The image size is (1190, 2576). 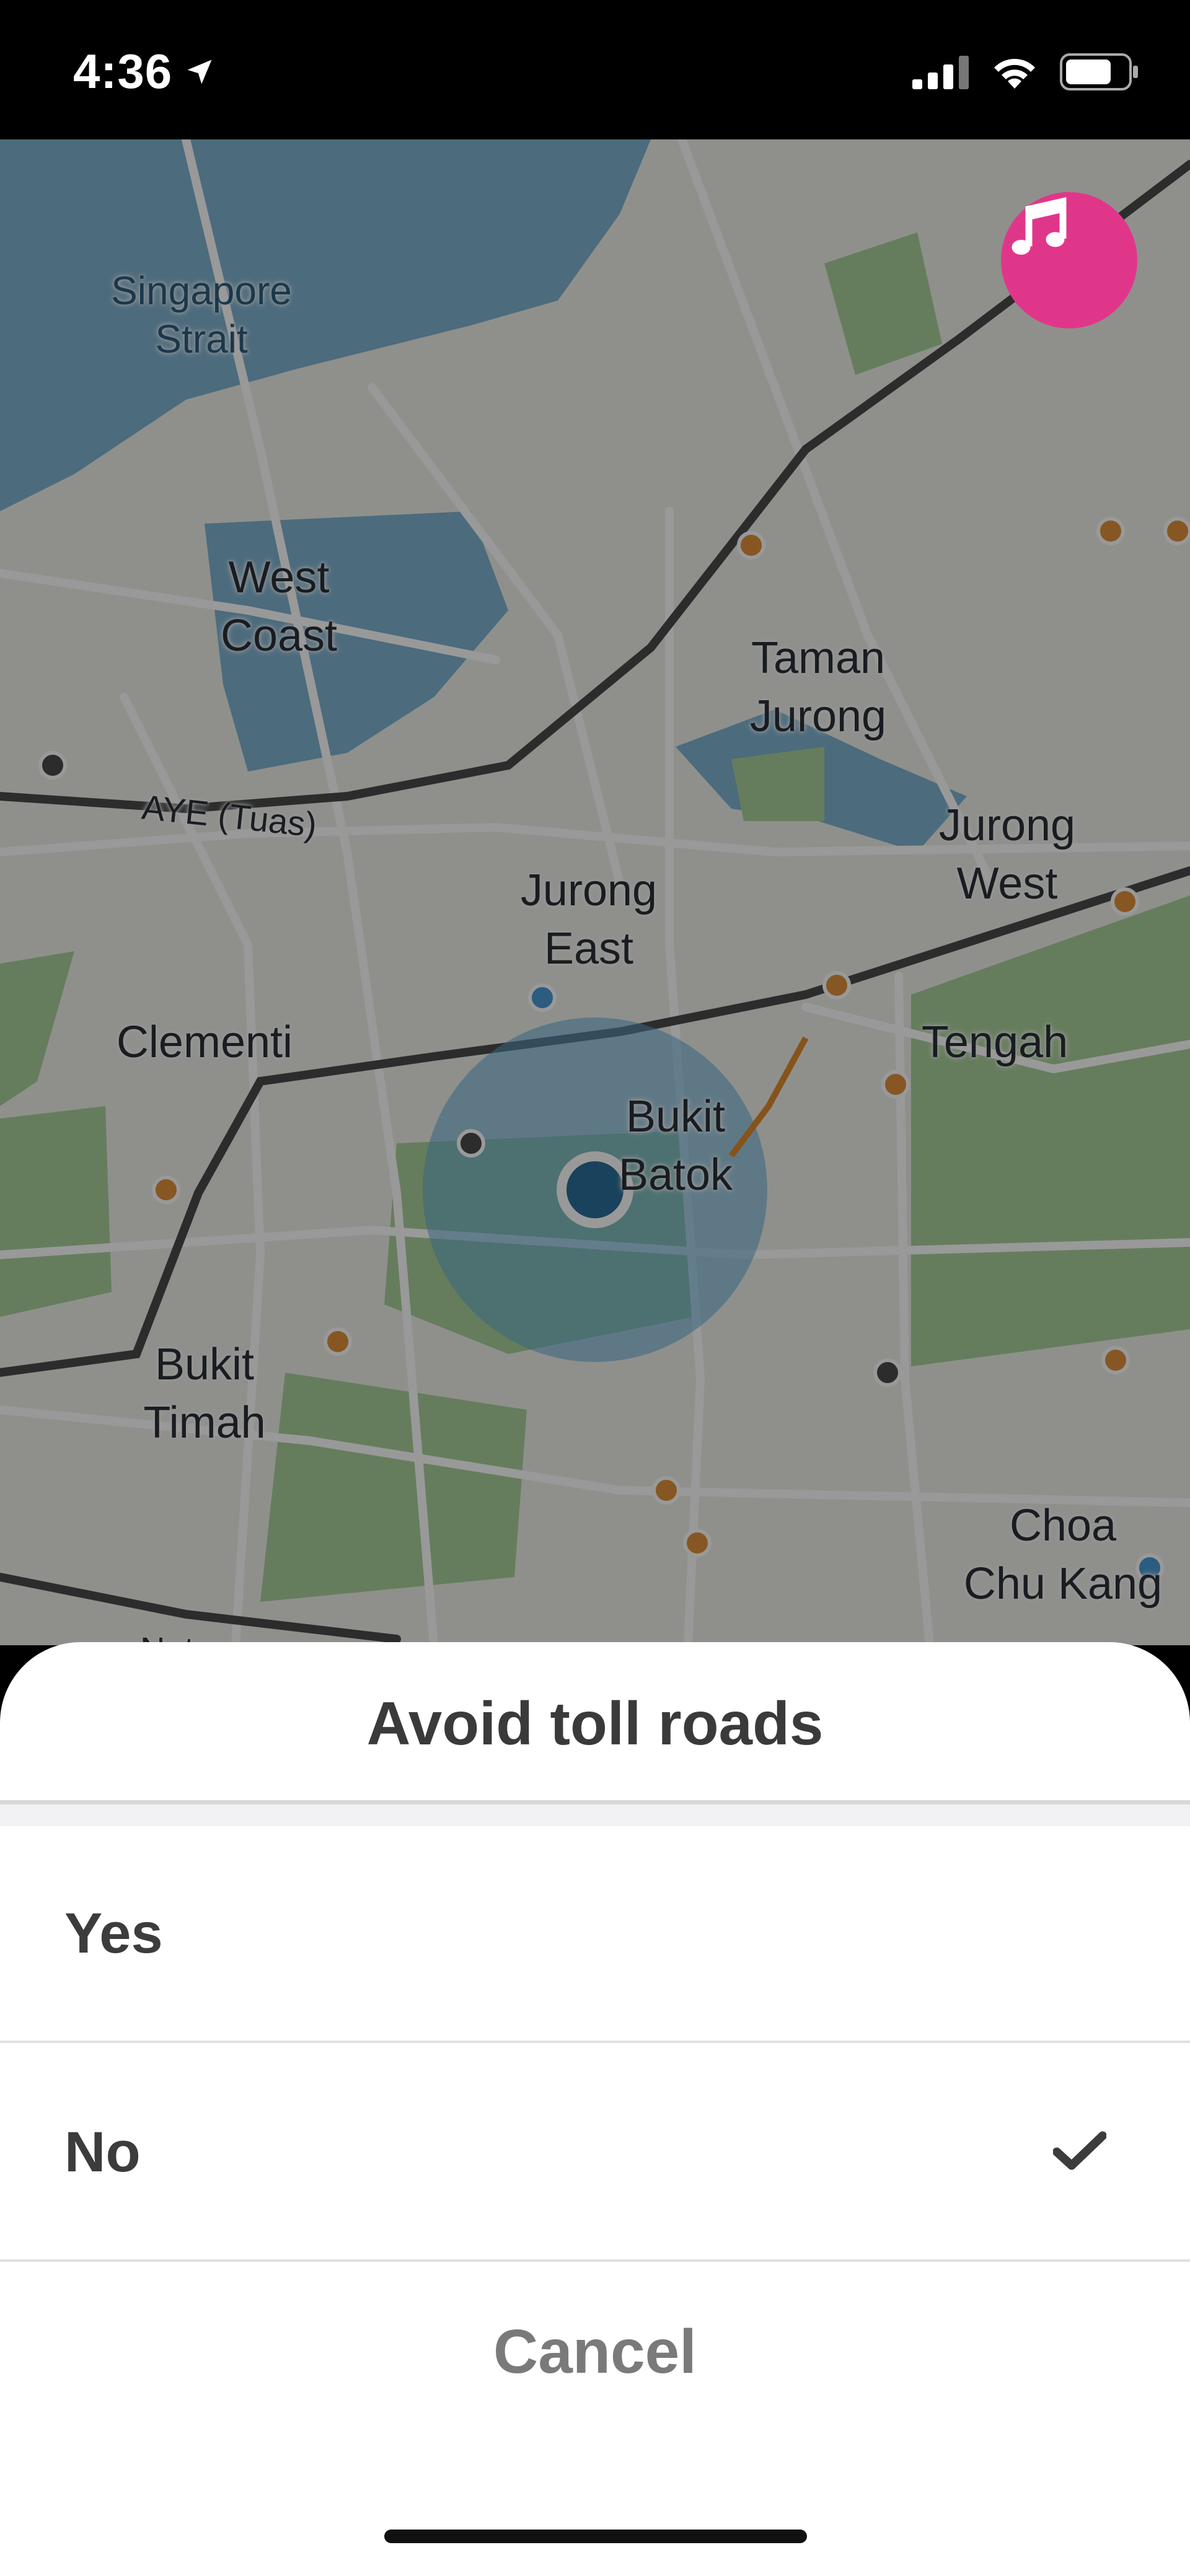 What do you see at coordinates (102, 2152) in the screenshot?
I see `option-label-no: No` at bounding box center [102, 2152].